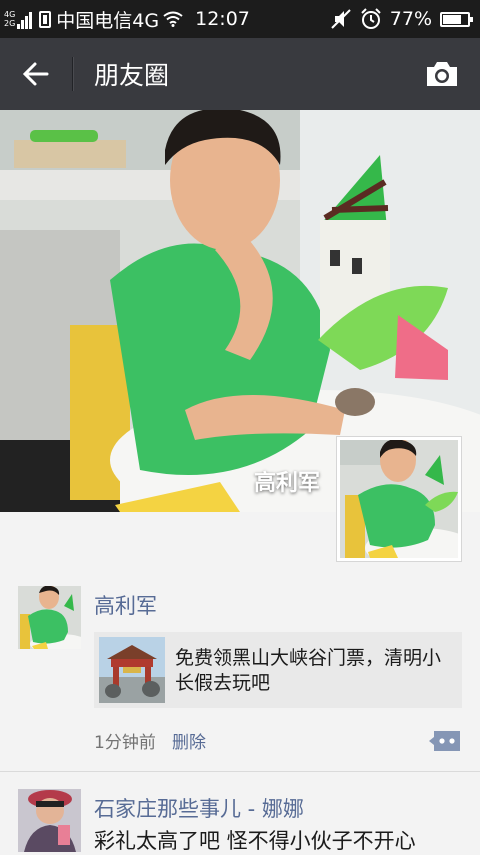  Describe the element at coordinates (173, 19) in the screenshot. I see `wifi-icon` at that location.